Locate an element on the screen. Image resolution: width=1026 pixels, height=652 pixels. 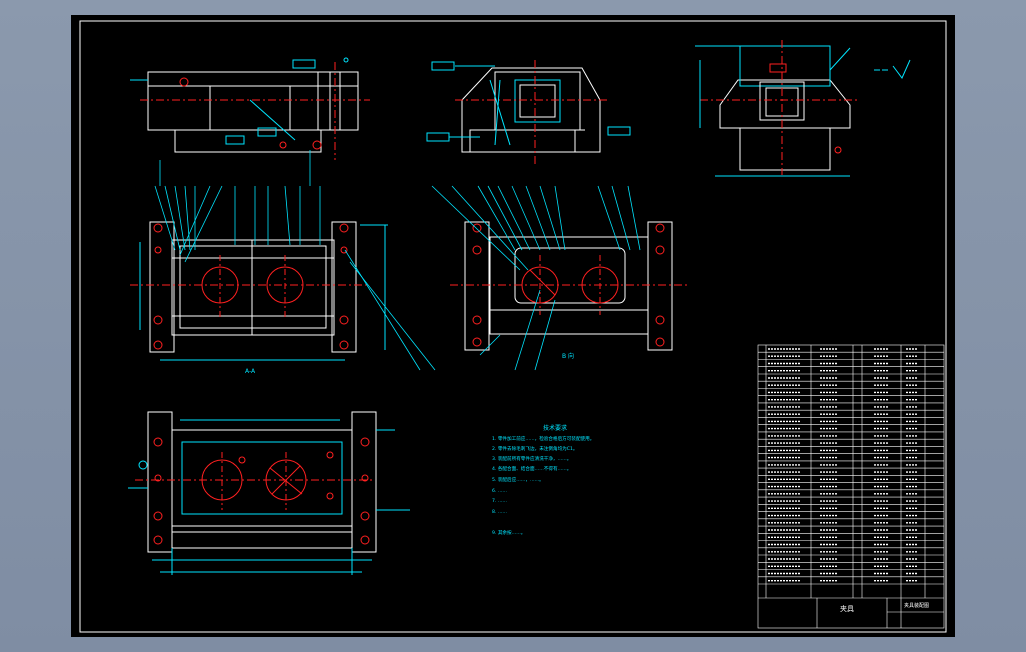
tech-req-line: 5. 装配后应……，……。 is located at coordinates (518, 479).